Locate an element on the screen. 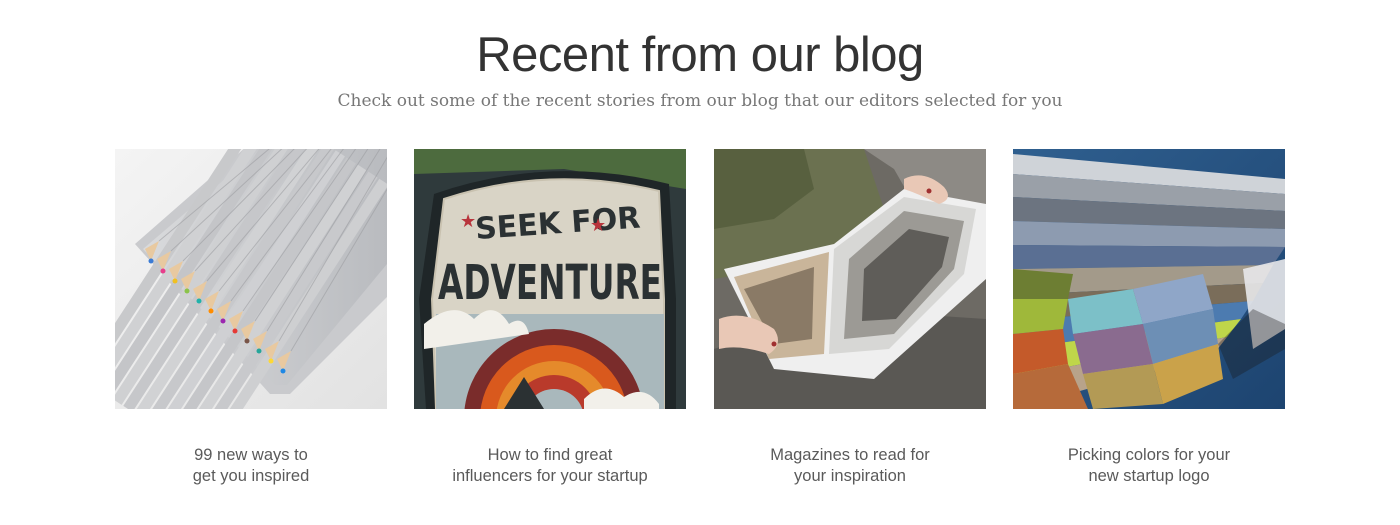 The width and height of the screenshot is (1400, 525). blog-post-title: Picking colors for your new startup logo is located at coordinates (1149, 466).